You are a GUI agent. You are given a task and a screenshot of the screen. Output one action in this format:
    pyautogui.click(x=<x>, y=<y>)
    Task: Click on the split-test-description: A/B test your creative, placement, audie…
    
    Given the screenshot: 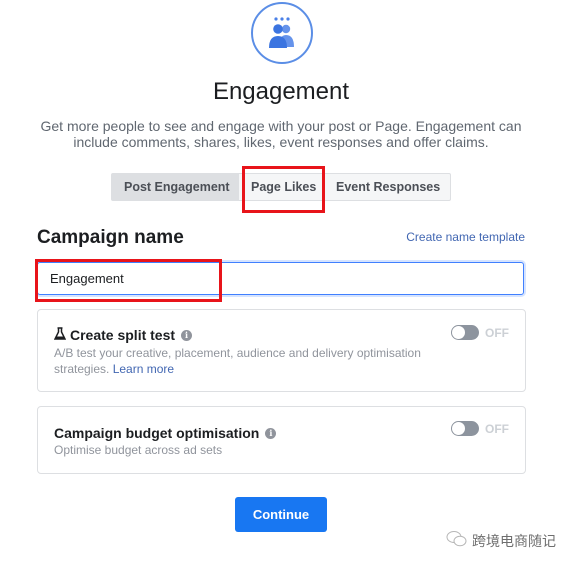 What is the action you would take?
    pyautogui.click(x=237, y=361)
    